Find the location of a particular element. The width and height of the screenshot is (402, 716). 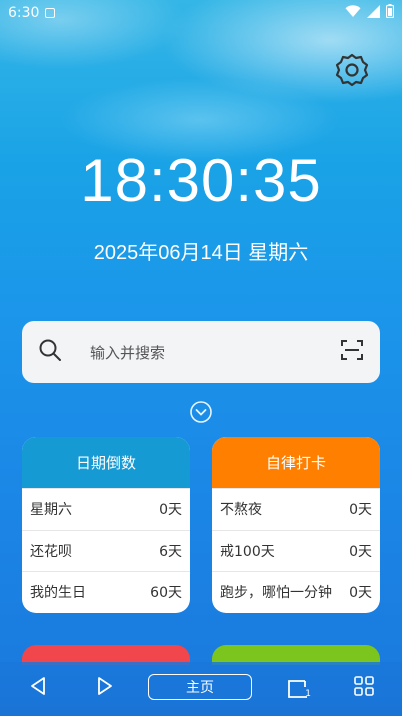

gear-icon is located at coordinates (352, 72).